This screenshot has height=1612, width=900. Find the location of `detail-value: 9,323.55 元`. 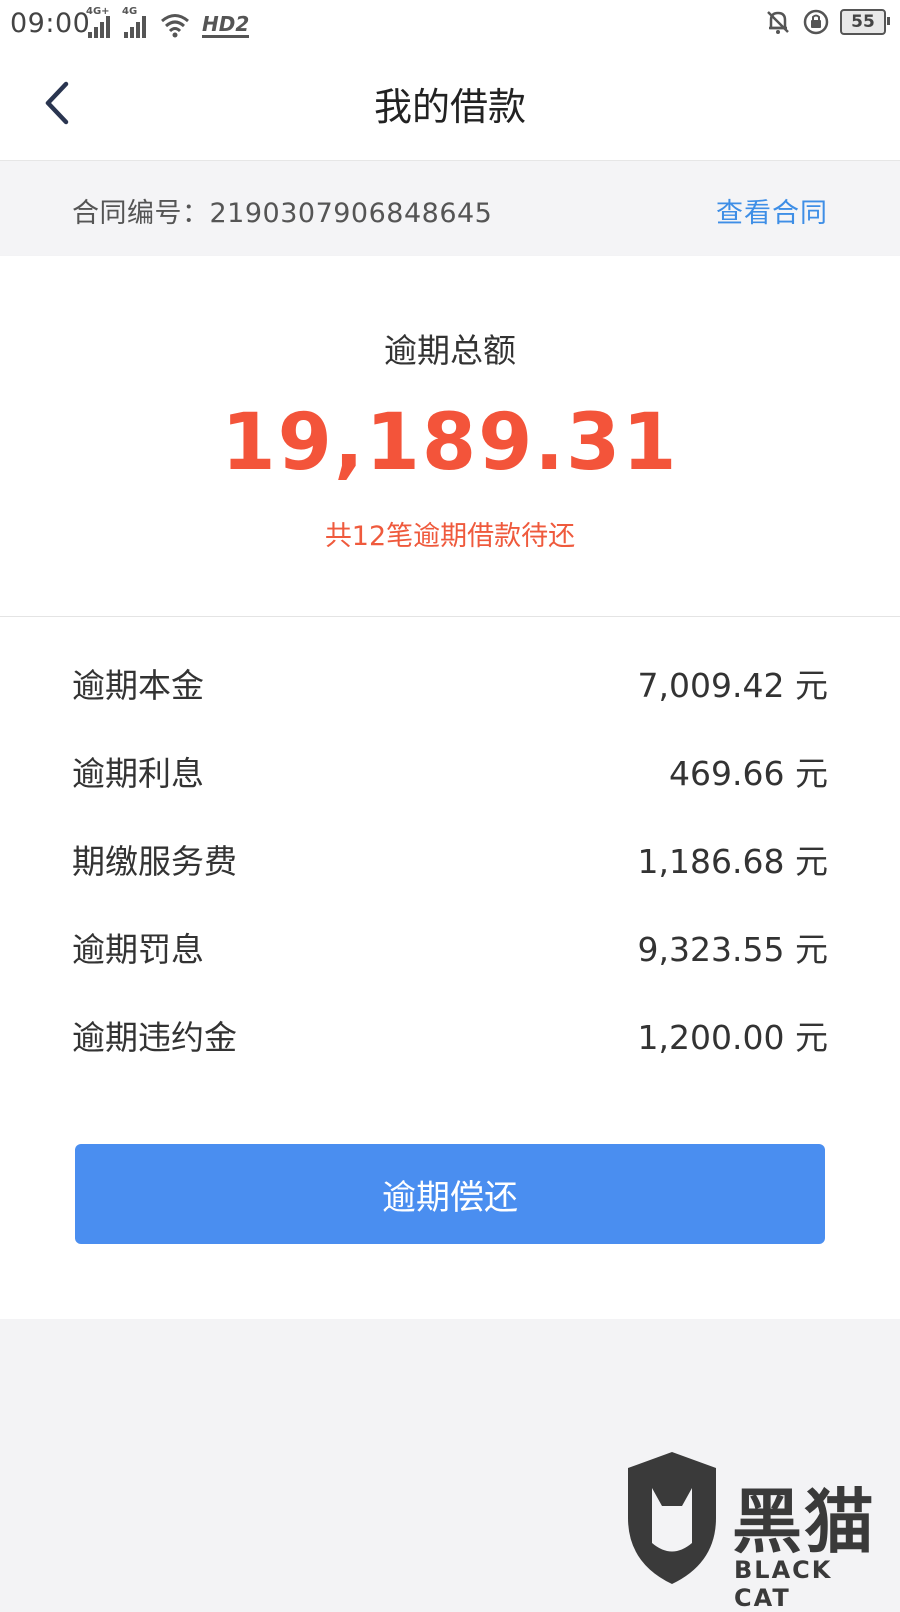

detail-value: 9,323.55 元 is located at coordinates (732, 949).